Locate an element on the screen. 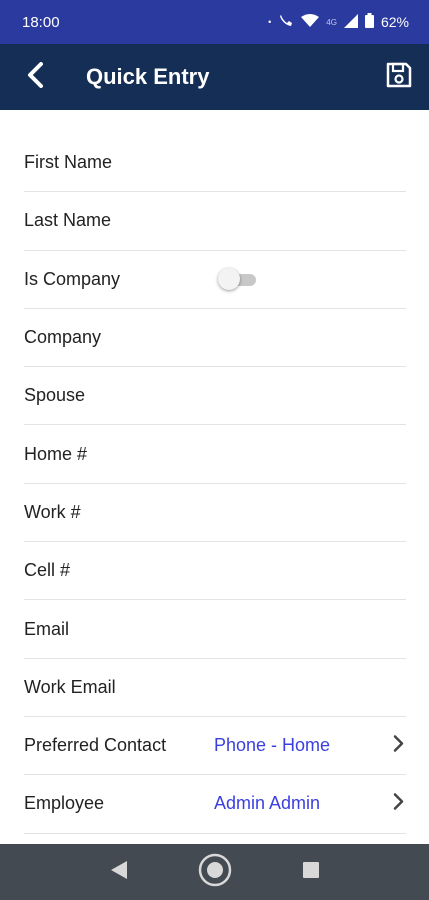 This screenshot has height=900, width=429. nav-home-circle-icon is located at coordinates (215, 872).